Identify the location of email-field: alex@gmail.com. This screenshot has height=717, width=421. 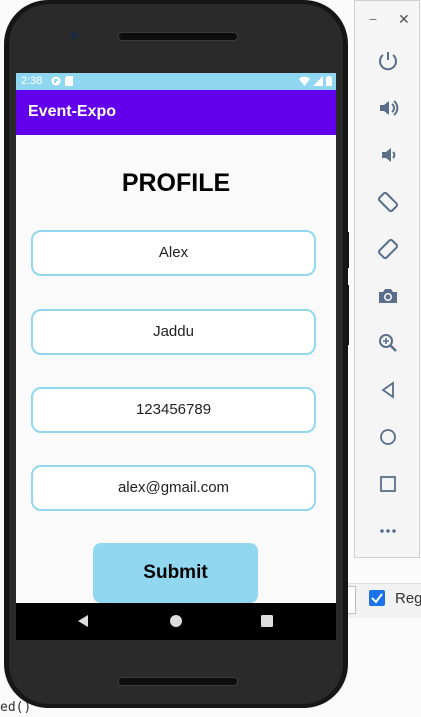
(173, 488).